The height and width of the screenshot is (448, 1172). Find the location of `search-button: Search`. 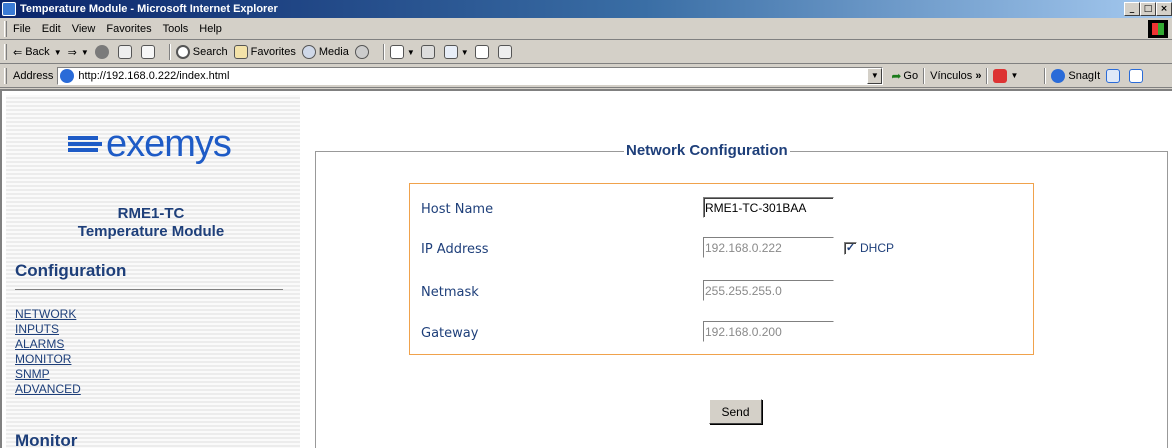

search-button: Search is located at coordinates (201, 52).